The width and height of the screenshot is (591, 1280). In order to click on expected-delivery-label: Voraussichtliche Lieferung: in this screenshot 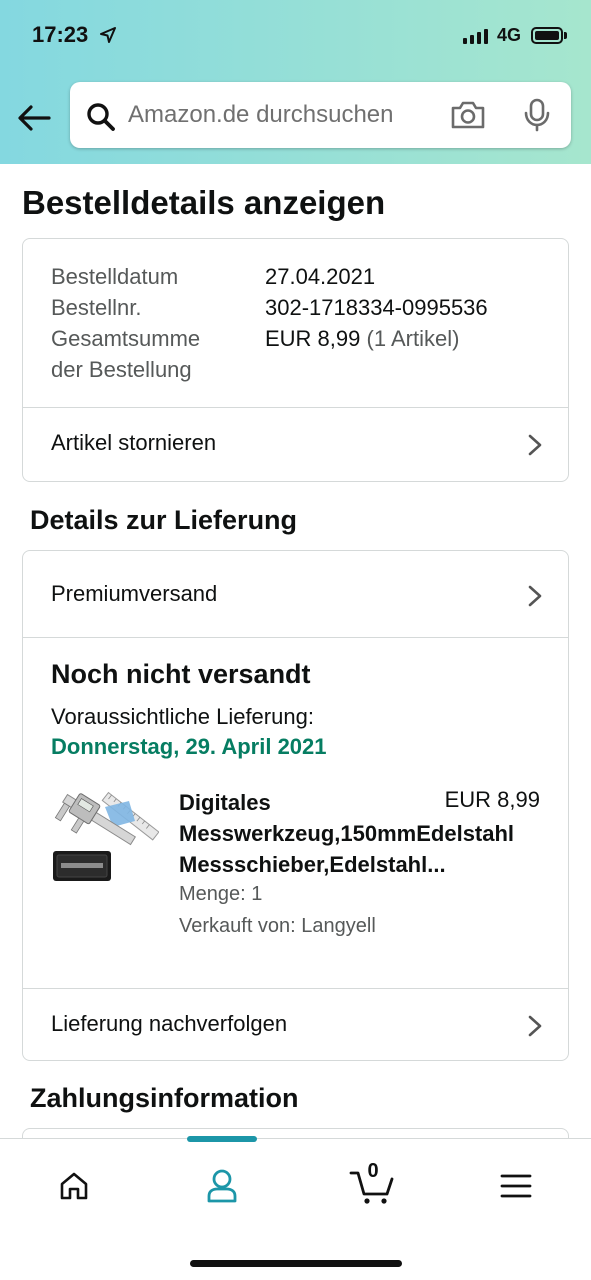, I will do `click(182, 716)`.